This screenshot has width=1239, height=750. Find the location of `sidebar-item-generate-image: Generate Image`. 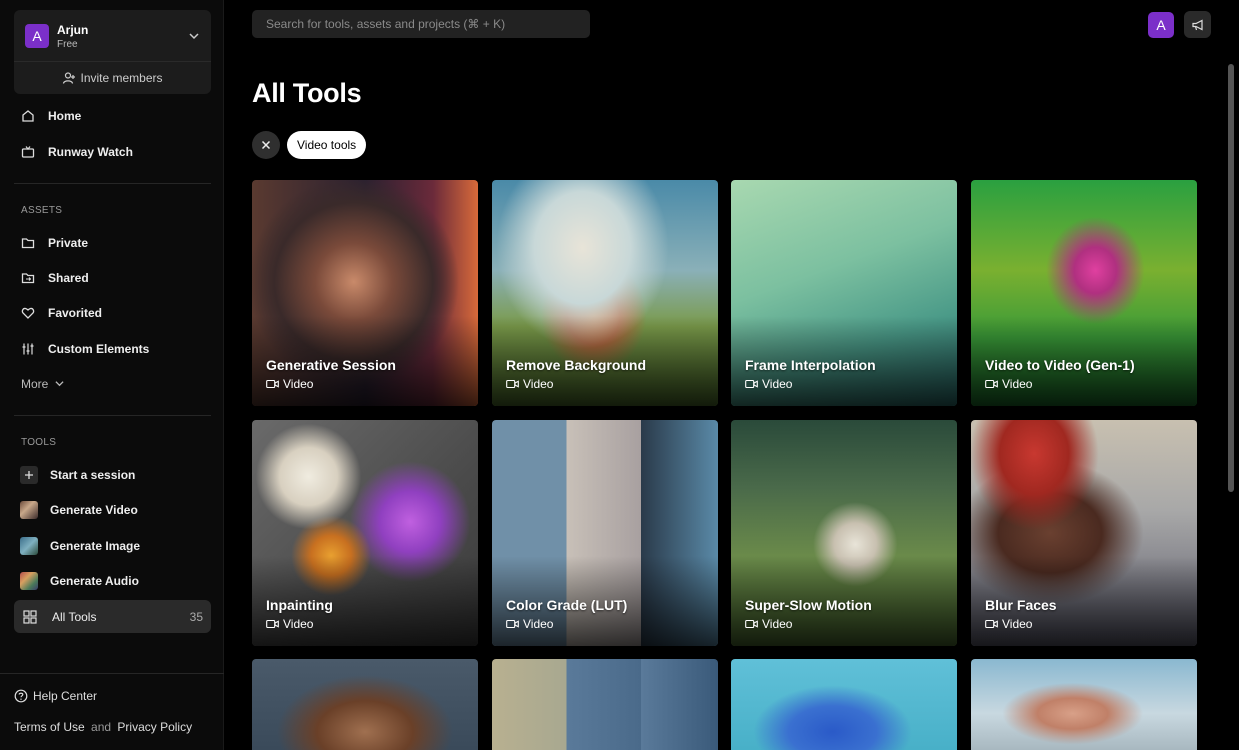

sidebar-item-generate-image: Generate Image is located at coordinates (112, 546).